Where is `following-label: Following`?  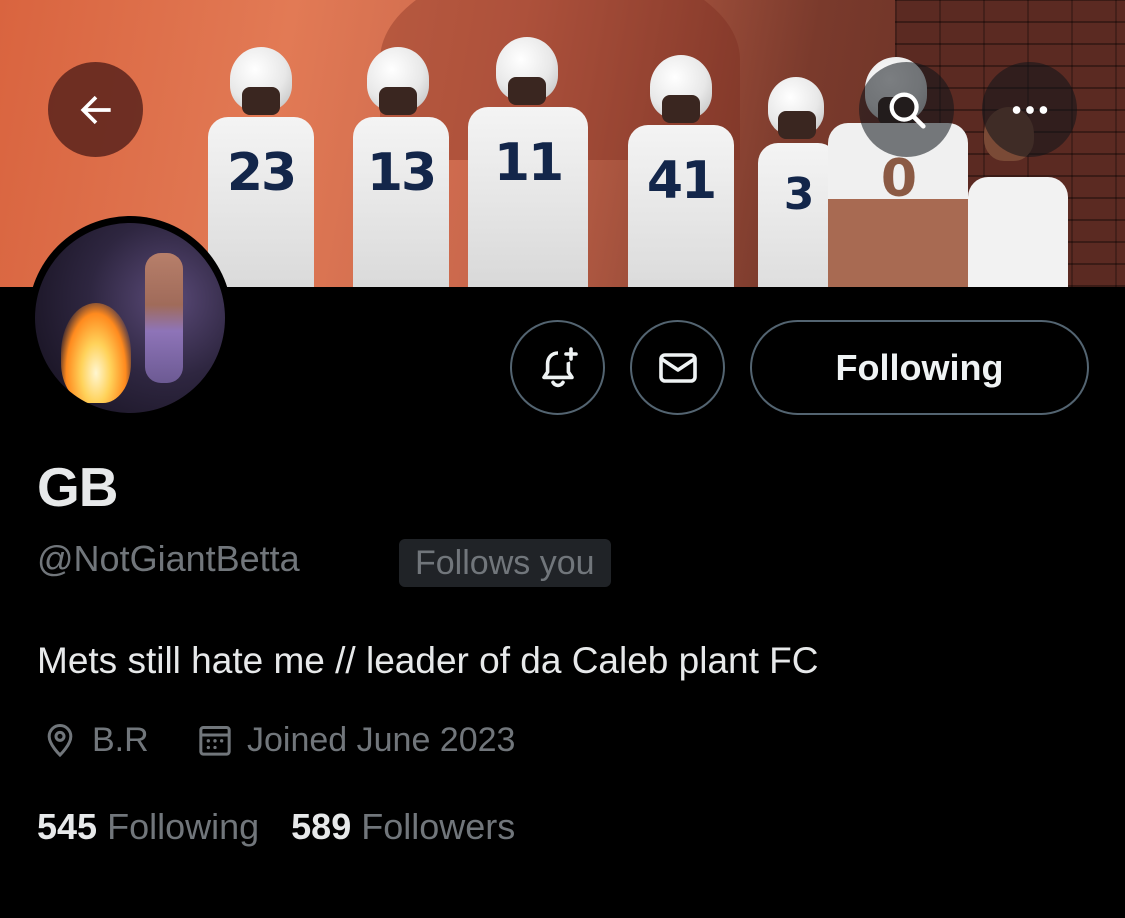
following-label: Following is located at coordinates (183, 826).